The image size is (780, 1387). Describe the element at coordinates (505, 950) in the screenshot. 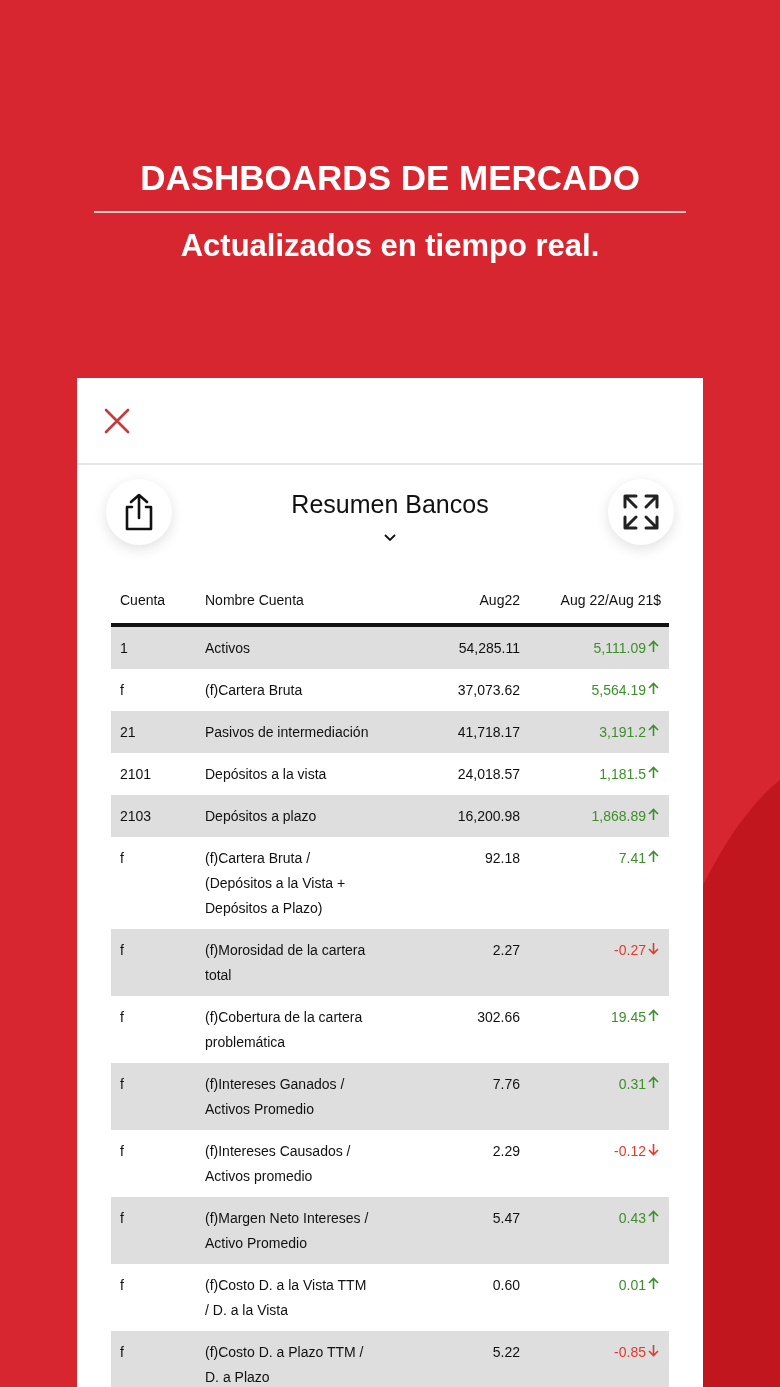

I see `table-cell-text: 2.27` at that location.